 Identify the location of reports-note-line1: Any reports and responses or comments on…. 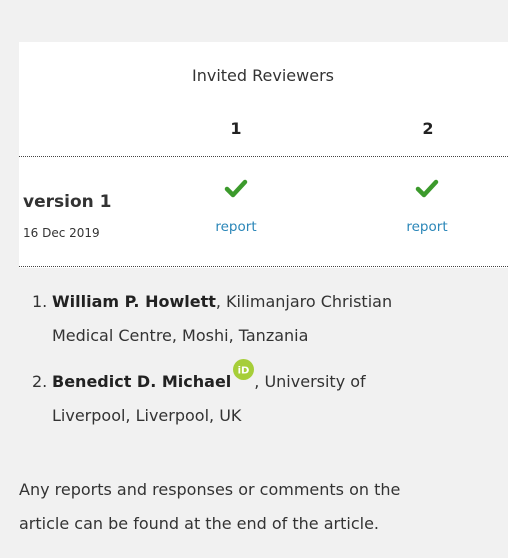
(210, 489).